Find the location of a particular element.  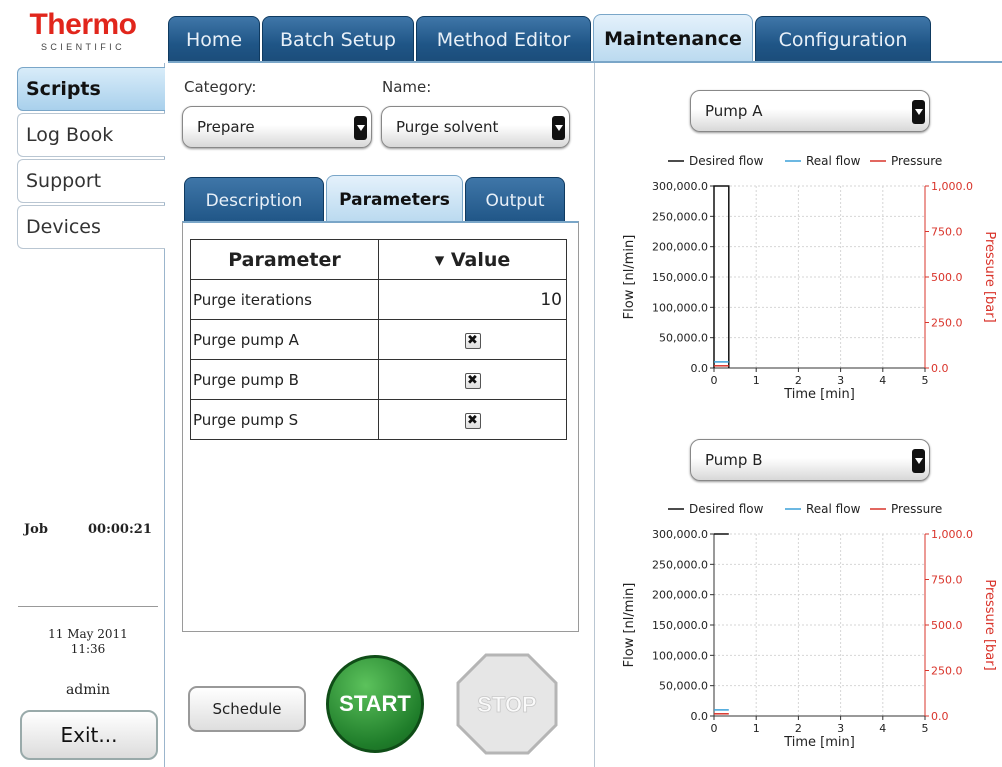

job-label: Job is located at coordinates (36, 529).